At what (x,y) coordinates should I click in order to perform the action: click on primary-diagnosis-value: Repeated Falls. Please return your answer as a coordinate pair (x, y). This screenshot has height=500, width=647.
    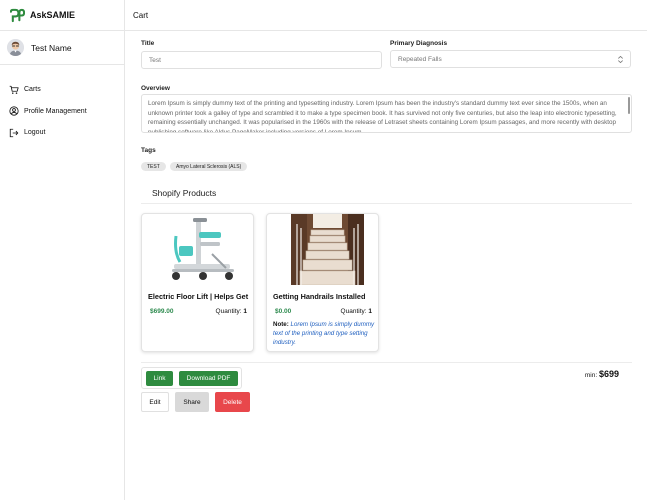
    Looking at the image, I should click on (420, 59).